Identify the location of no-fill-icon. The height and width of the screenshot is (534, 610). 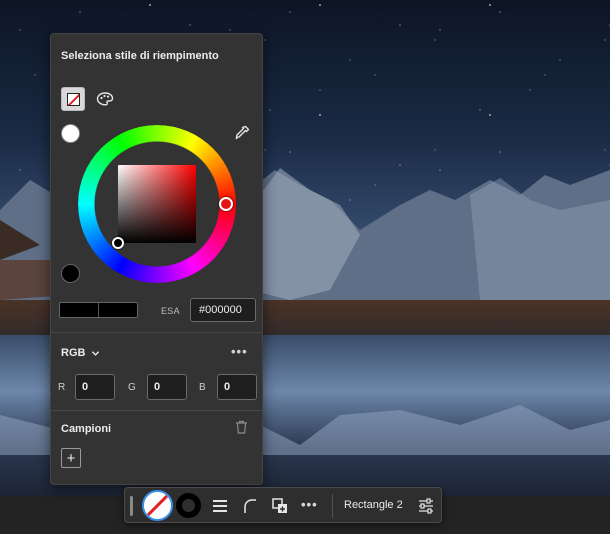
(73, 99).